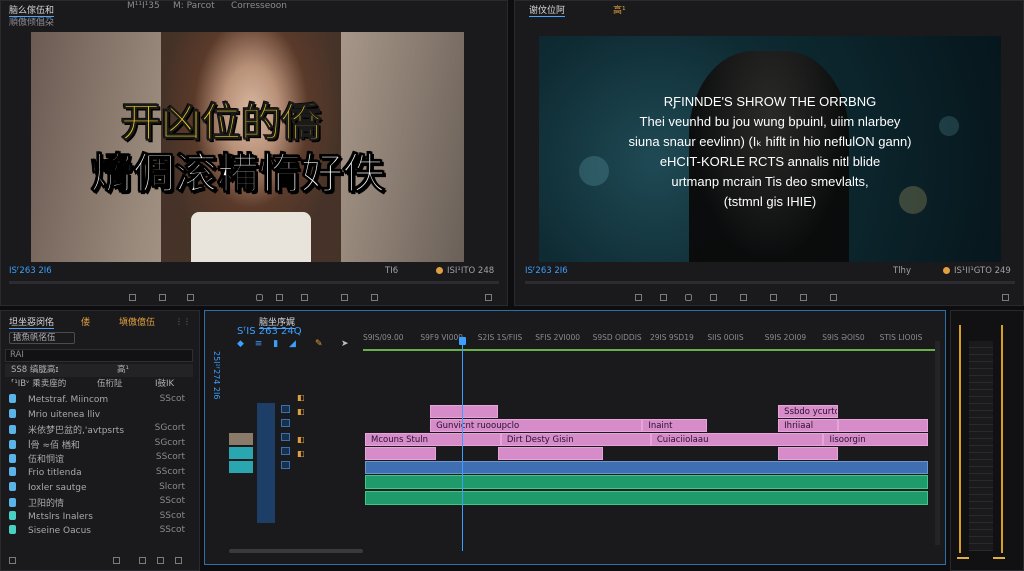  Describe the element at coordinates (439, 270) in the screenshot. I see `source-marker-dot` at that location.